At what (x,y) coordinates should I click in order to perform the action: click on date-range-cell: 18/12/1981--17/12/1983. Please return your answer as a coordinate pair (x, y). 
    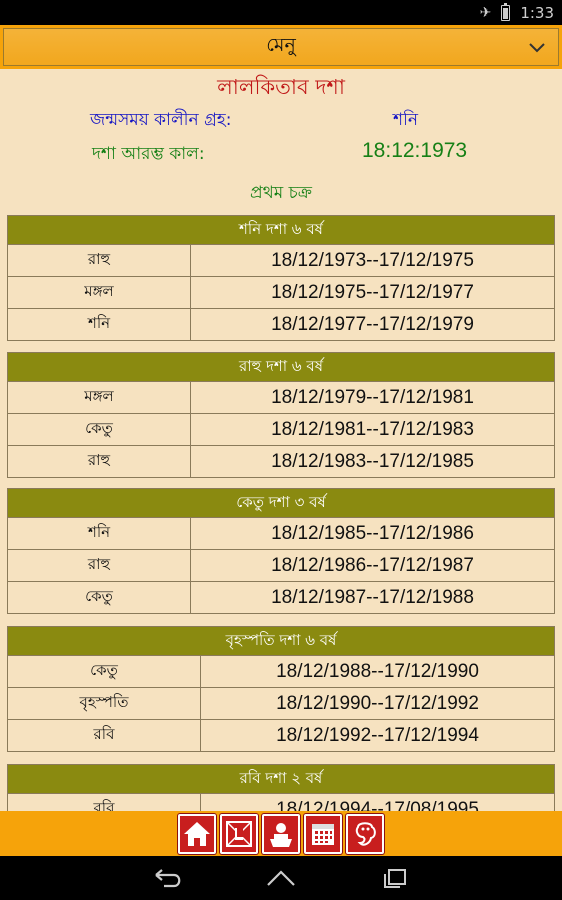
    Looking at the image, I should click on (372, 429).